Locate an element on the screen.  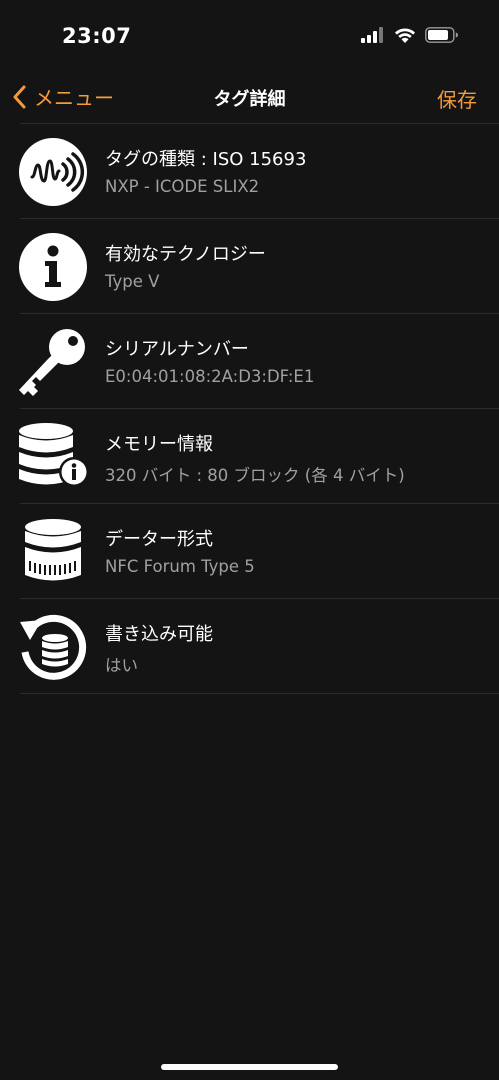
divider is located at coordinates (259, 693).